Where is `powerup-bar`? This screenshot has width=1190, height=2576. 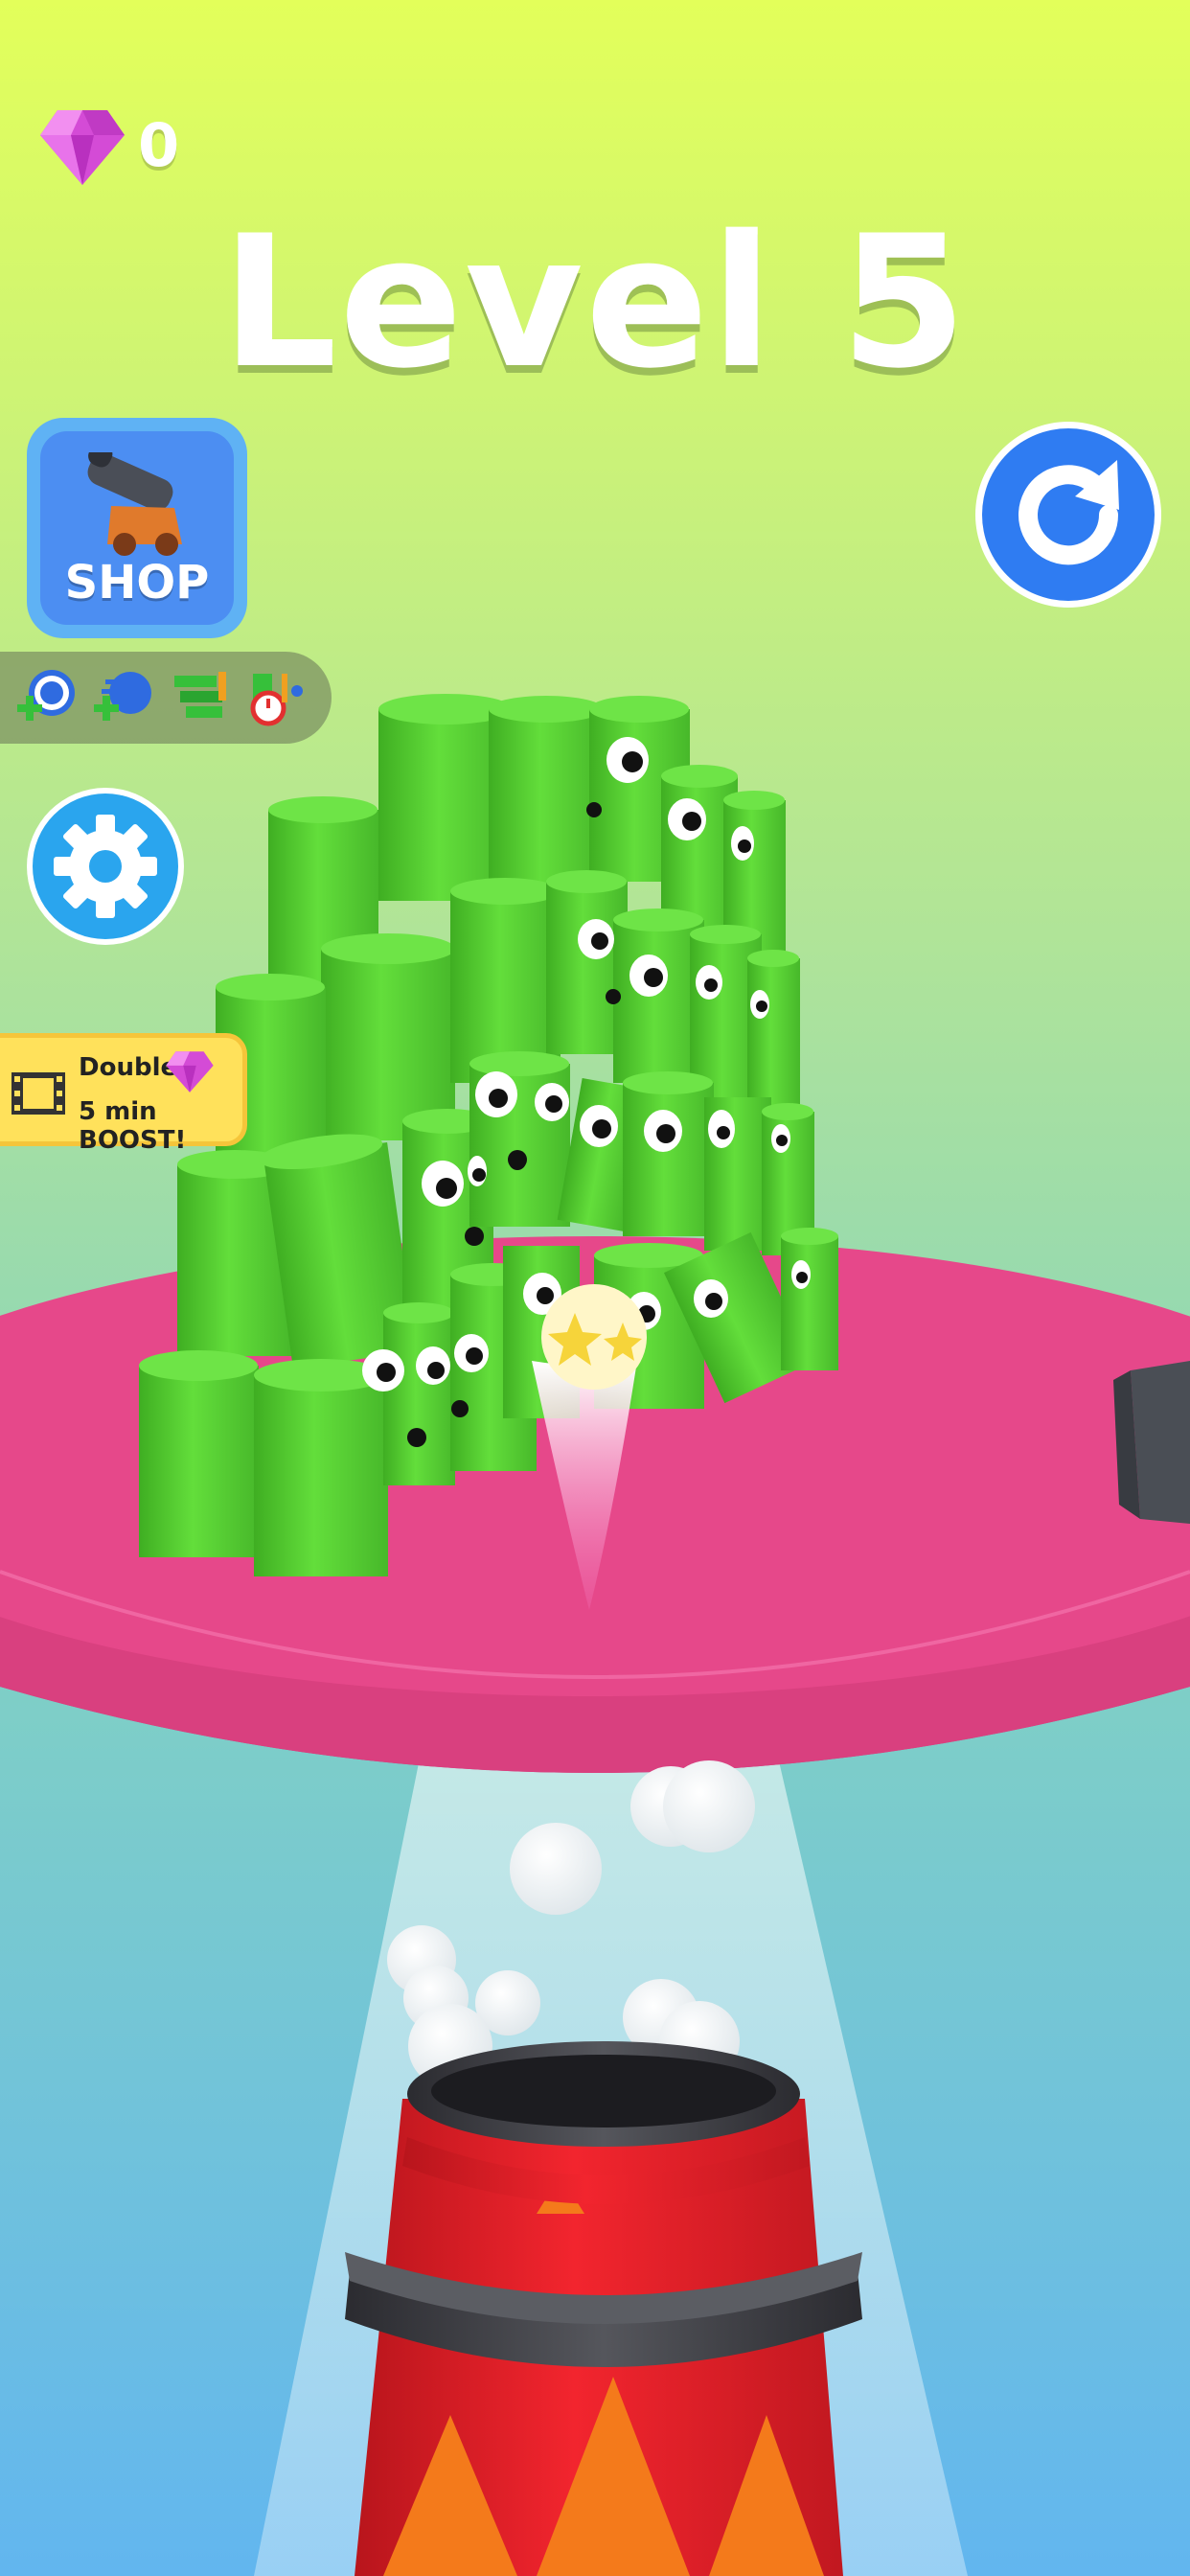 powerup-bar is located at coordinates (166, 698).